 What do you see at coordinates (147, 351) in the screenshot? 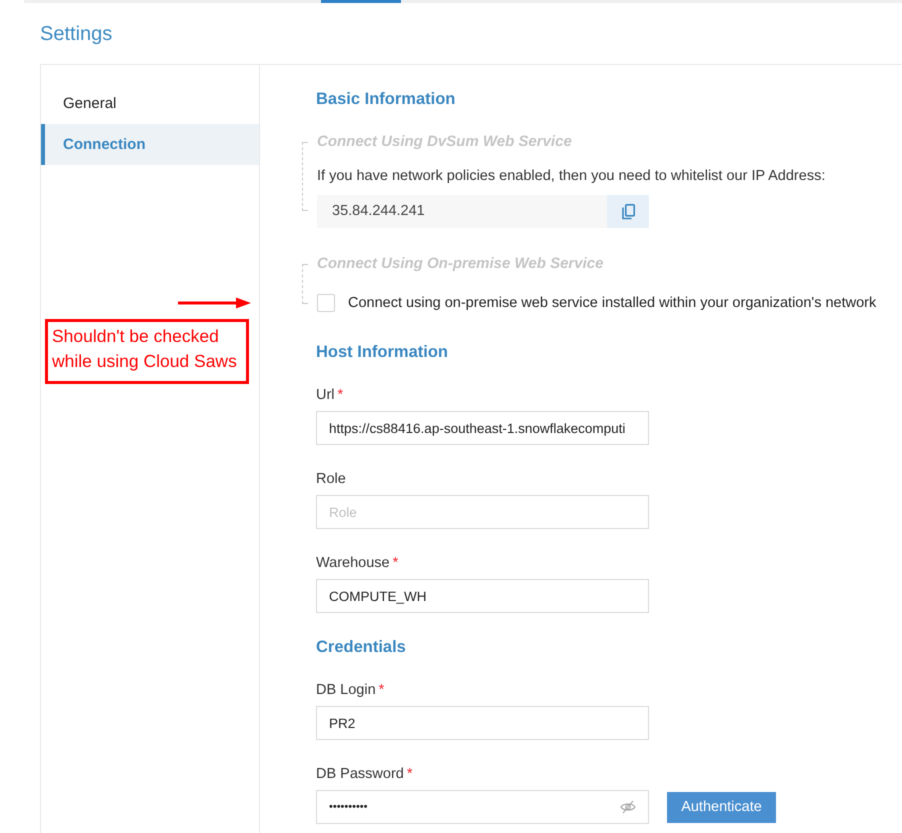
I see `annotation-note: Shouldn't be checked while using Cloud Saws` at bounding box center [147, 351].